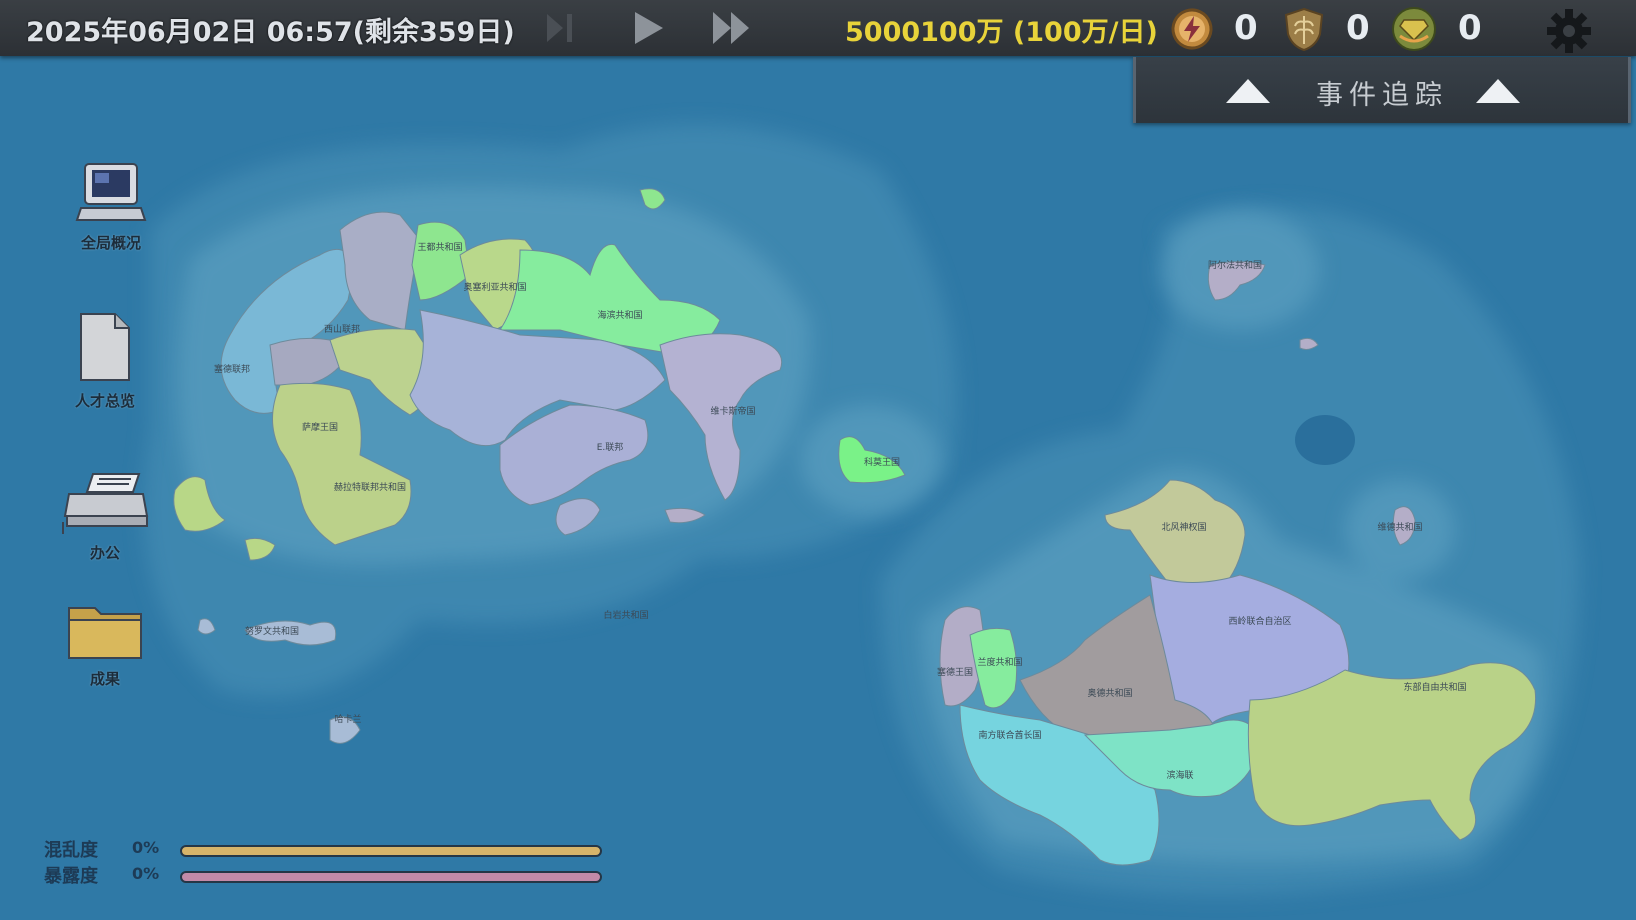 The image size is (1636, 920). I want to click on event-tracker-panel: 事件追踪, so click(1382, 90).